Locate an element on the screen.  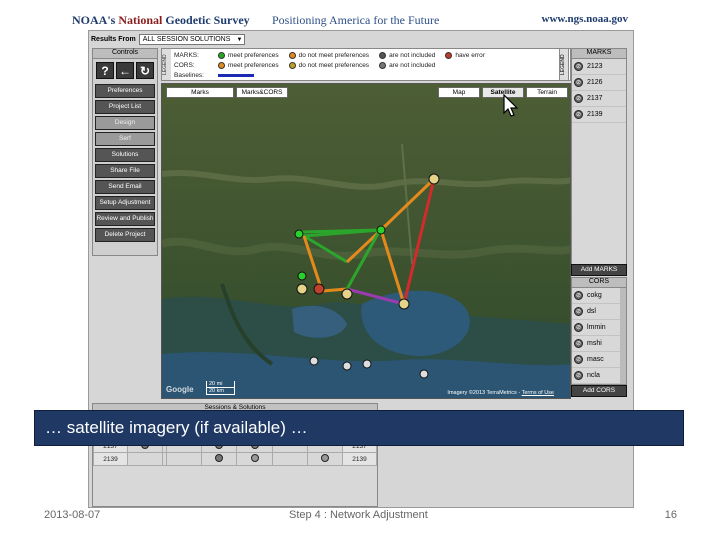
add-cors-button: Add CORS is located at coordinates (599, 391).